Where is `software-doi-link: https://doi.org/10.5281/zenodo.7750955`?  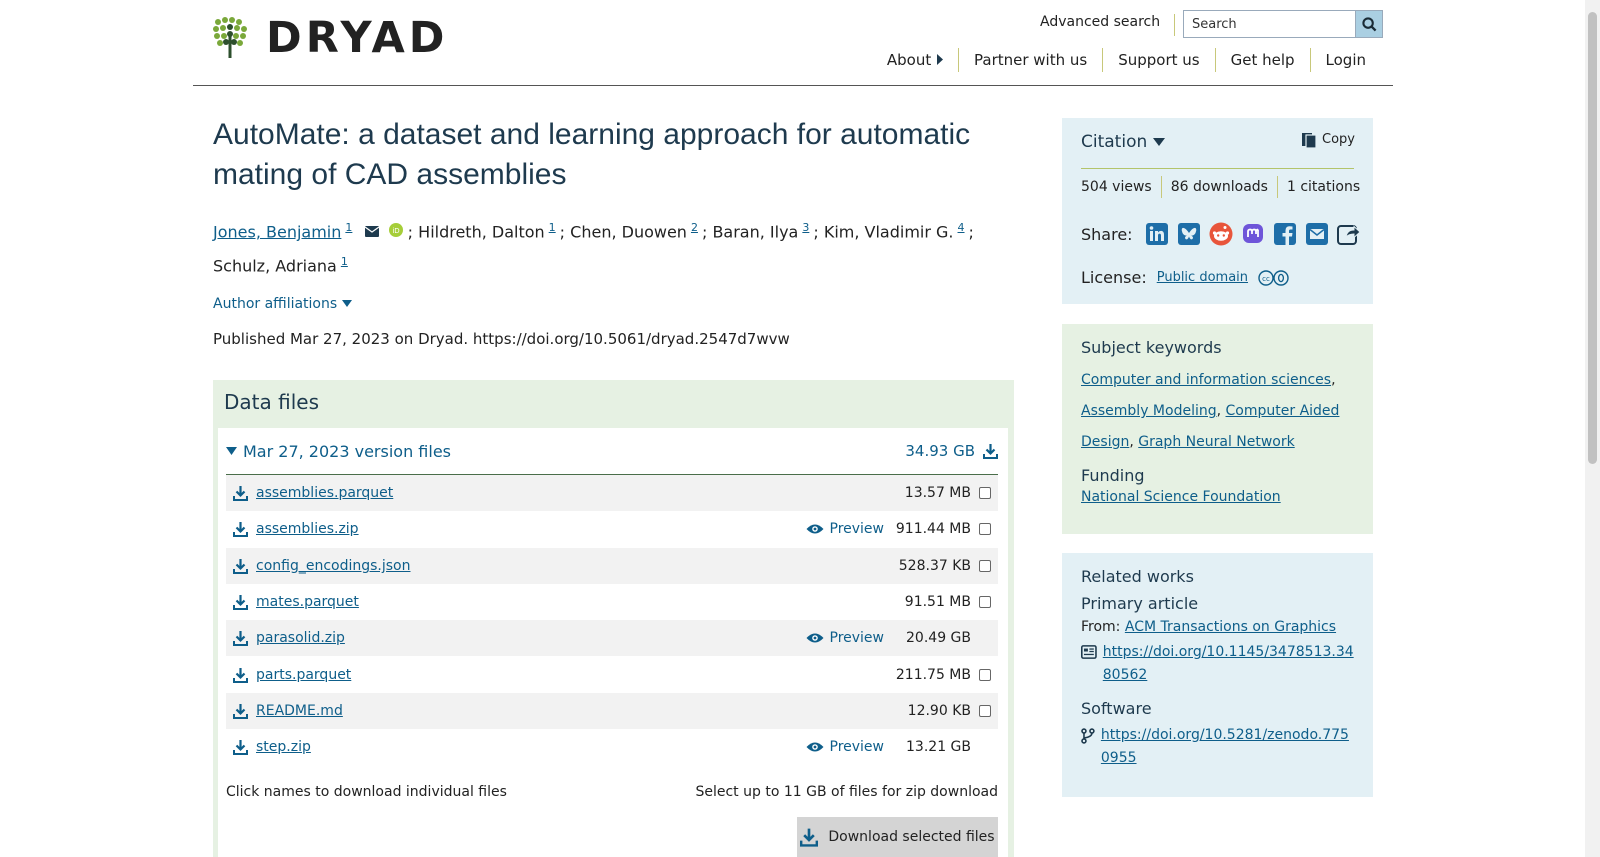
software-doi-link: https://doi.org/10.5281/zenodo.7750955 is located at coordinates (1227, 747).